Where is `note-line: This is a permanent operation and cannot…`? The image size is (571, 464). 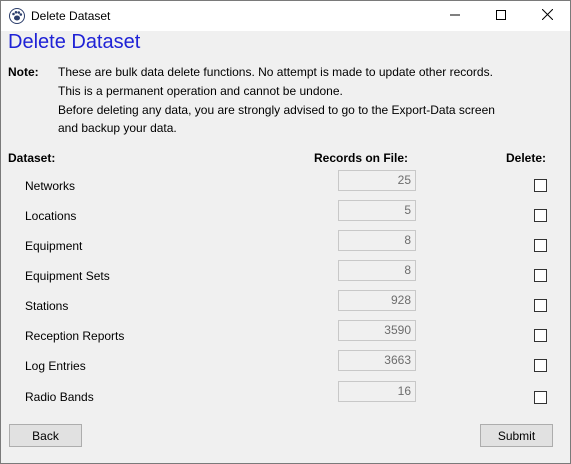
note-line: This is a permanent operation and cannot… is located at coordinates (200, 91).